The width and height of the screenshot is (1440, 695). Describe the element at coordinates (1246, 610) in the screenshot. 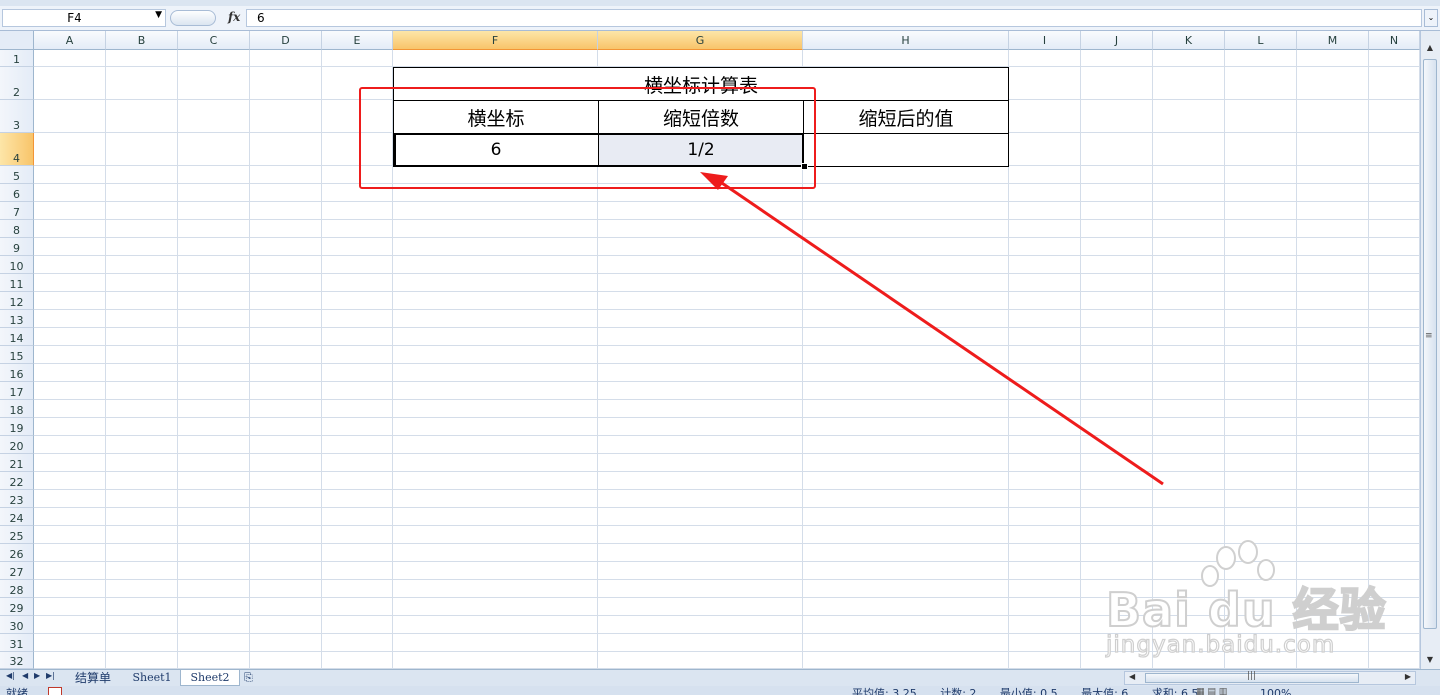

I see `watermark-brand: Bai du 经验` at that location.